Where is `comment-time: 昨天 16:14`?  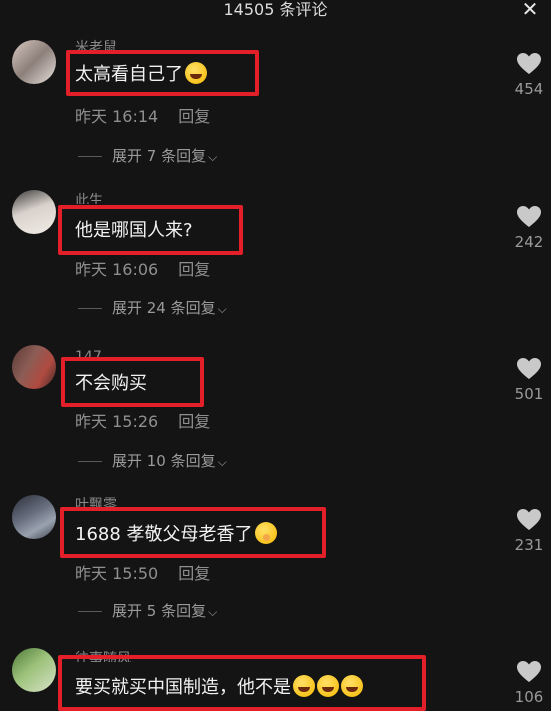 comment-time: 昨天 16:14 is located at coordinates (117, 116).